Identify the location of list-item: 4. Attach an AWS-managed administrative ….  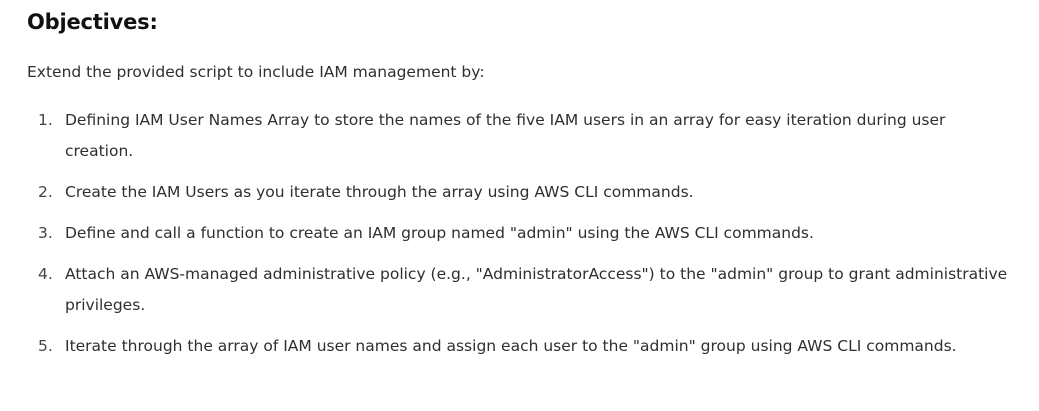
(519, 290).